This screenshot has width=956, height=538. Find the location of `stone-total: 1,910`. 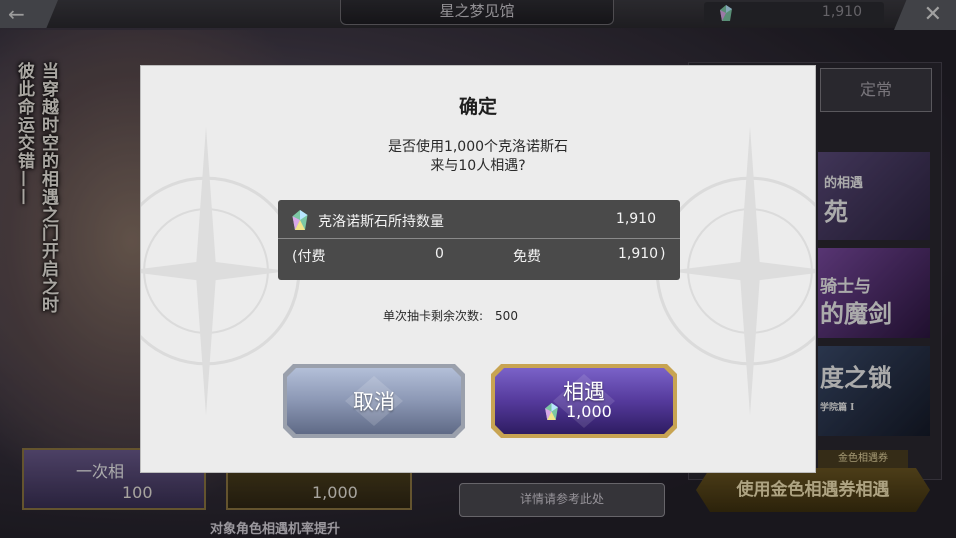

stone-total: 1,910 is located at coordinates (635, 219).